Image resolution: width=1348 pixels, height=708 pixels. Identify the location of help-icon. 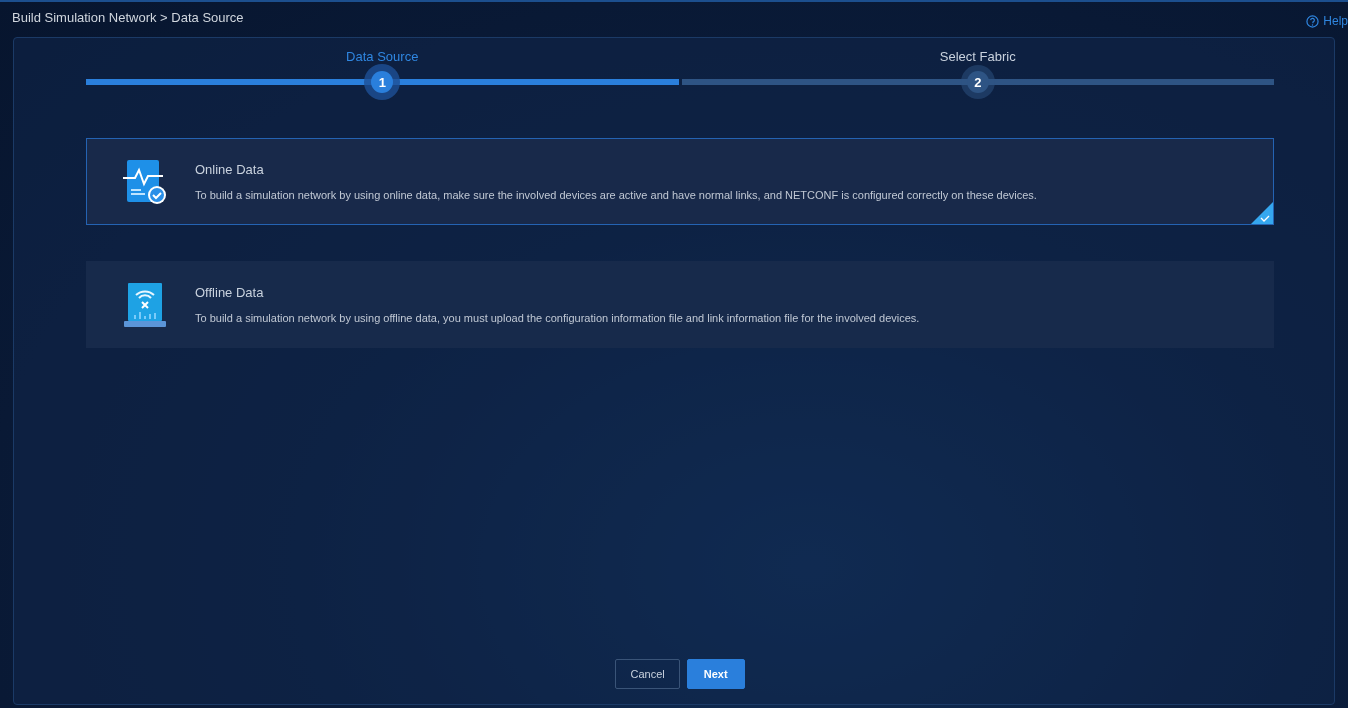
(1313, 21).